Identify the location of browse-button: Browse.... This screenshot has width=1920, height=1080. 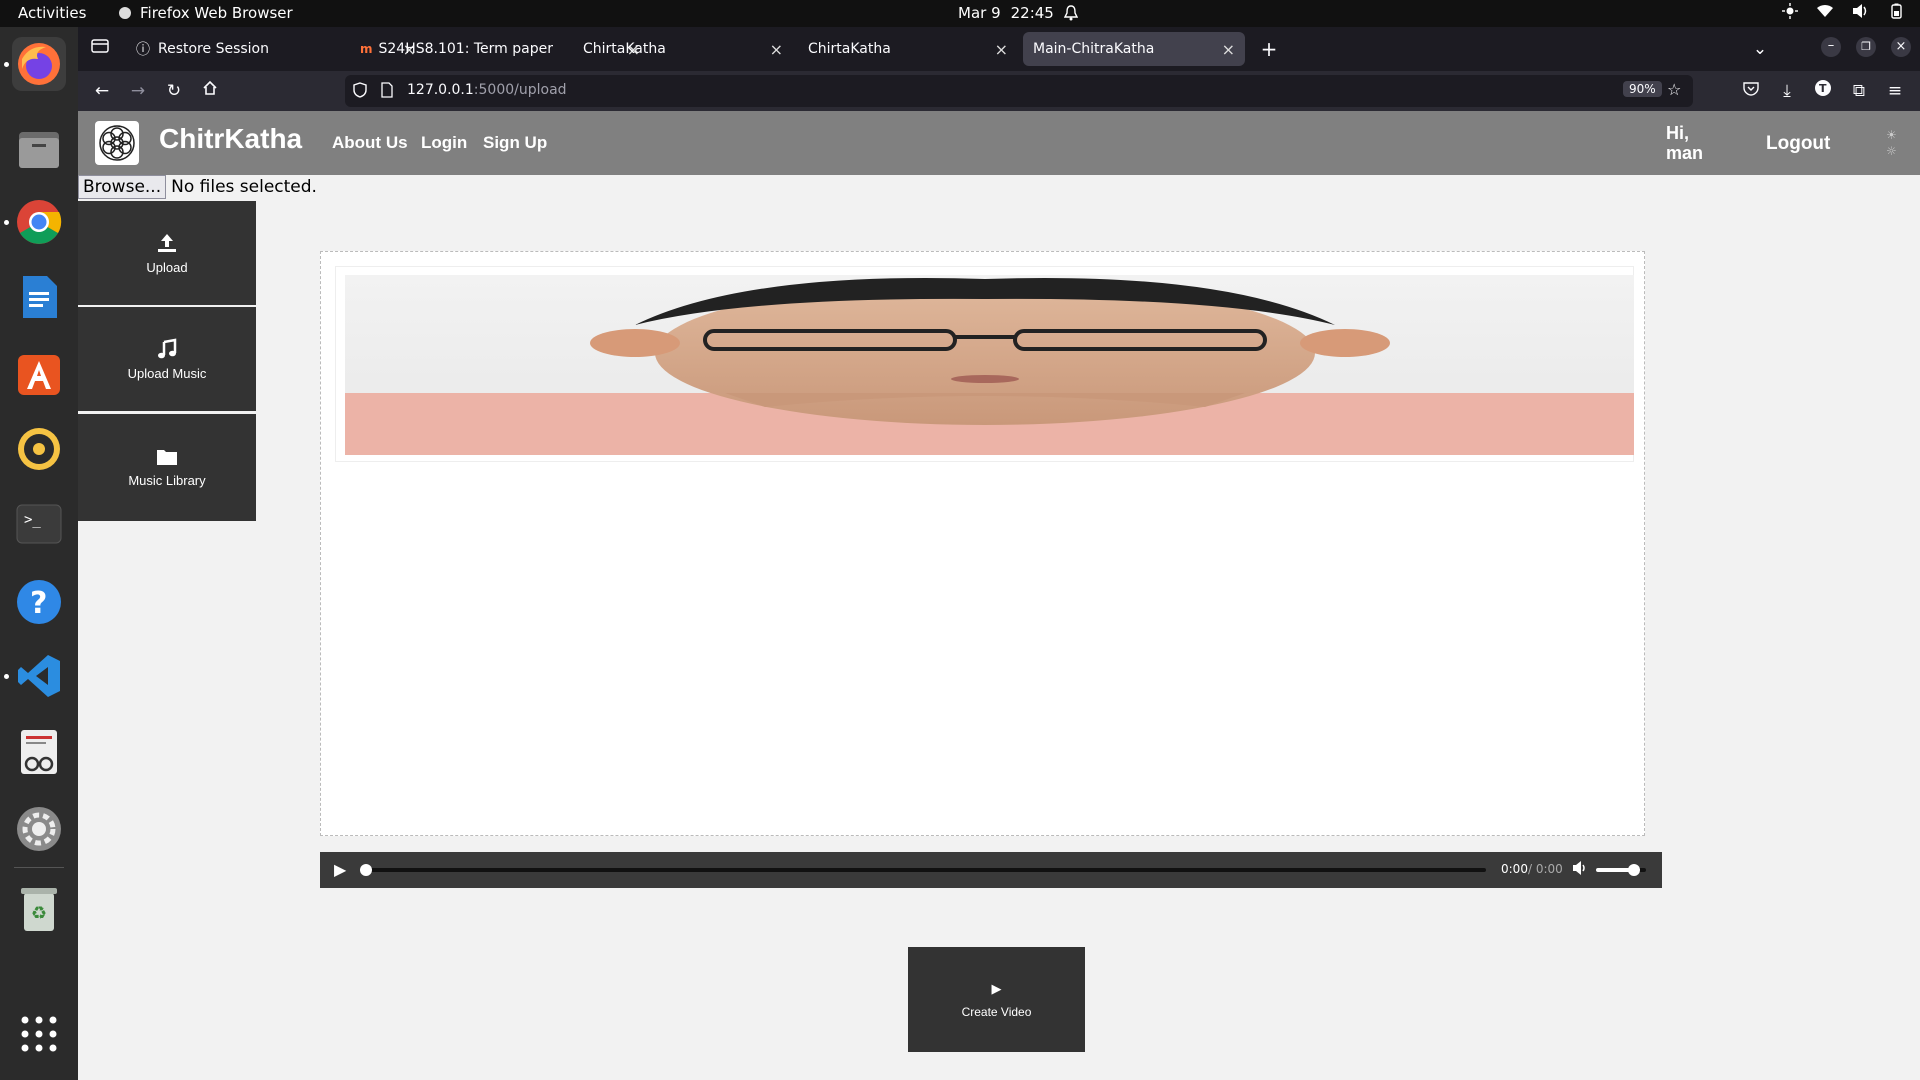
(122, 187).